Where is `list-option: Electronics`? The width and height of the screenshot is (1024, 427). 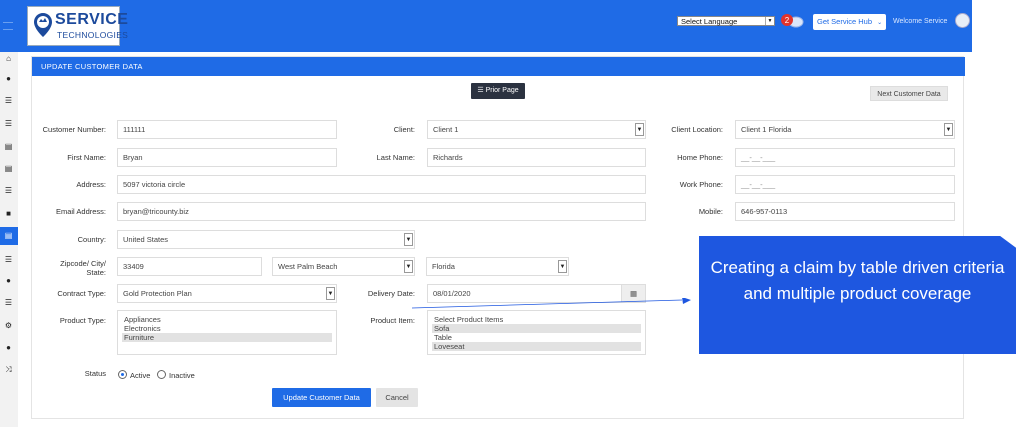
list-option: Electronics is located at coordinates (227, 328).